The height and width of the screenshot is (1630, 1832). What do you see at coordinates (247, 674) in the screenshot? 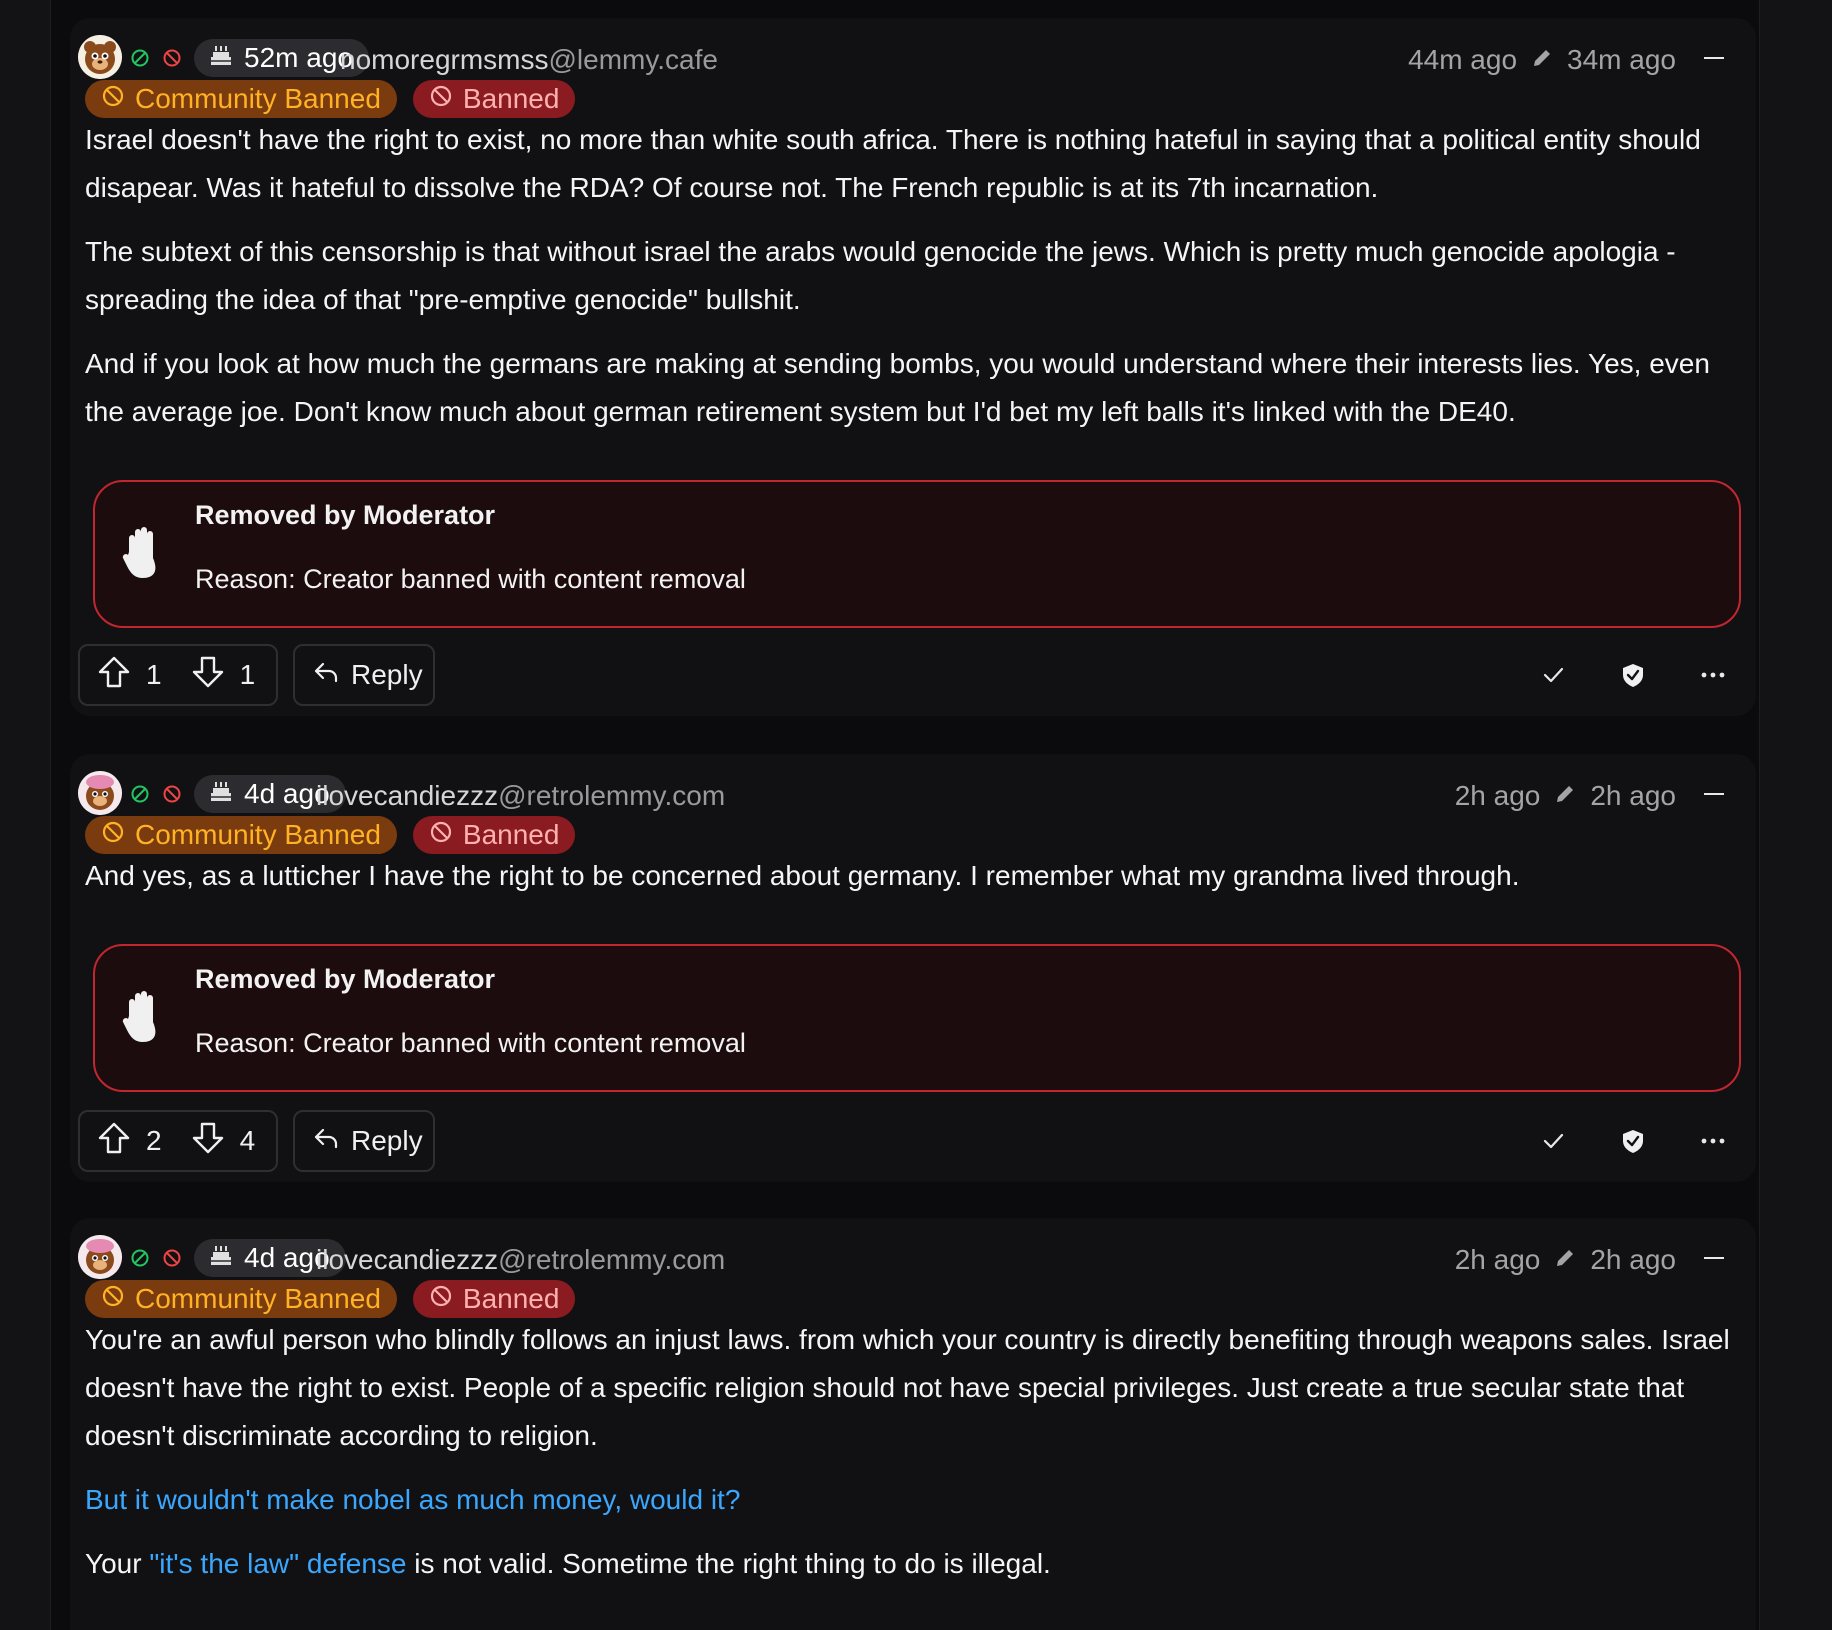
I see `downvote-count: 1` at bounding box center [247, 674].